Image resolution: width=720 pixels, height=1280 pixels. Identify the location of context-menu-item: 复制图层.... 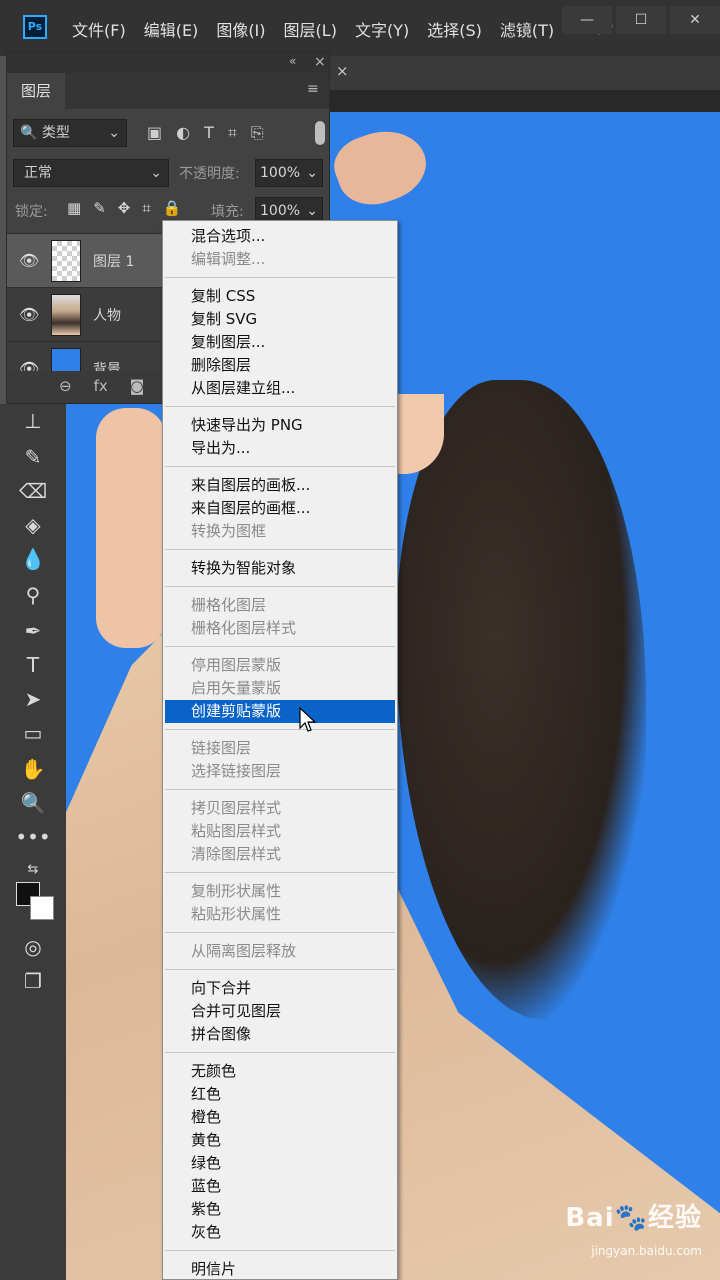
(280, 342).